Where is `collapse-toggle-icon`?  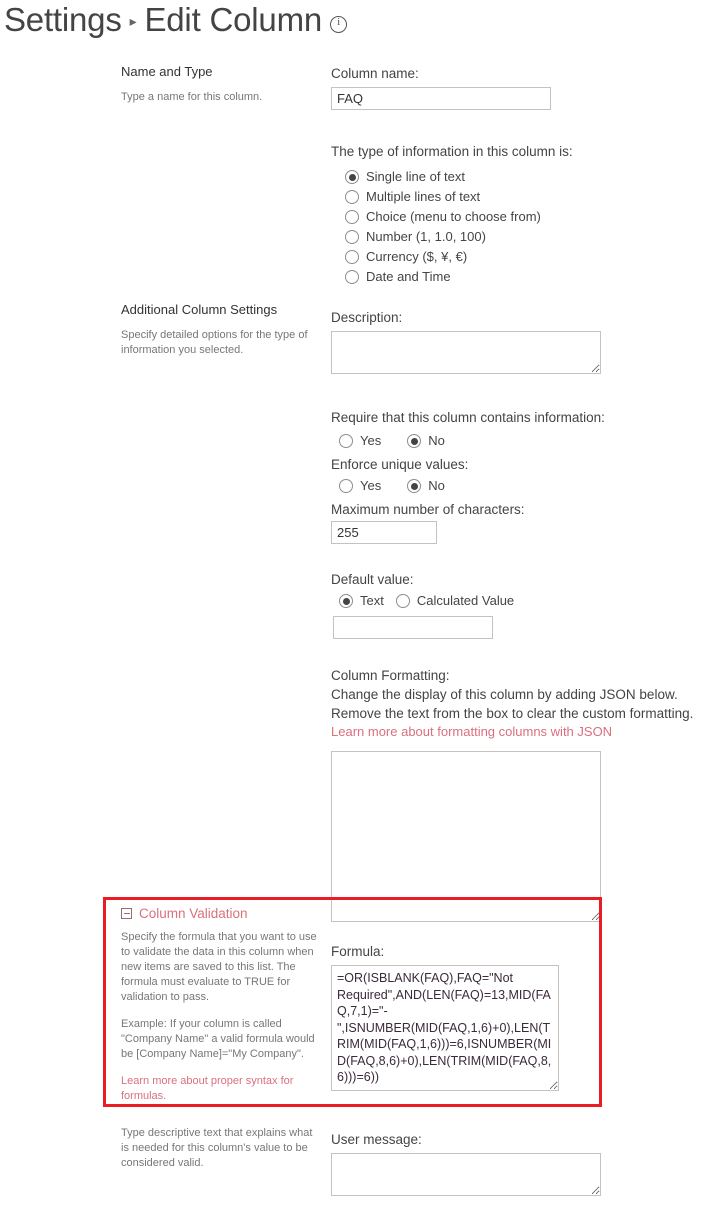 collapse-toggle-icon is located at coordinates (126, 913).